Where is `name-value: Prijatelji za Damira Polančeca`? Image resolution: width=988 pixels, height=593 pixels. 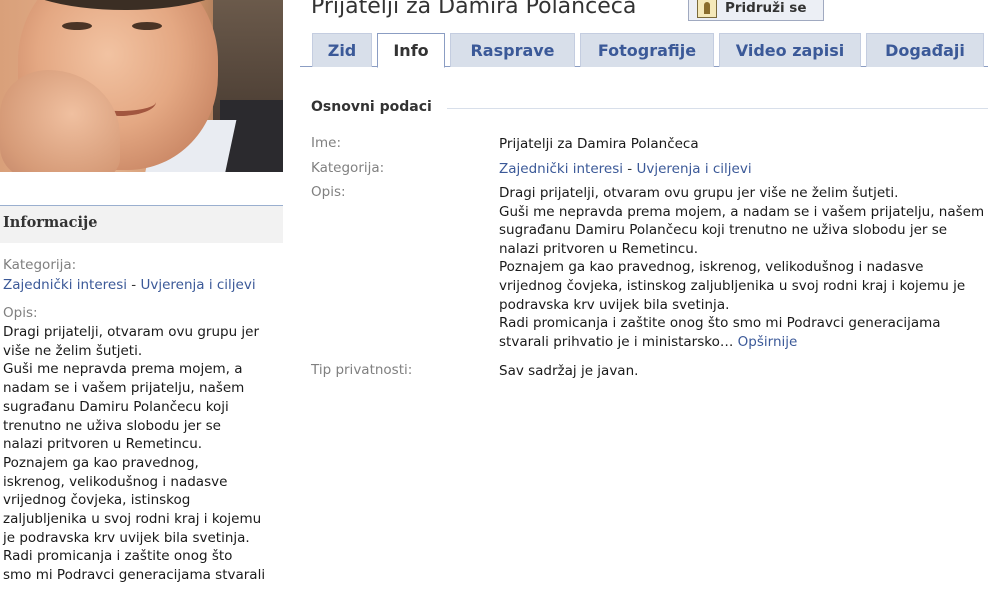
name-value: Prijatelji za Damira Polančeca is located at coordinates (599, 144).